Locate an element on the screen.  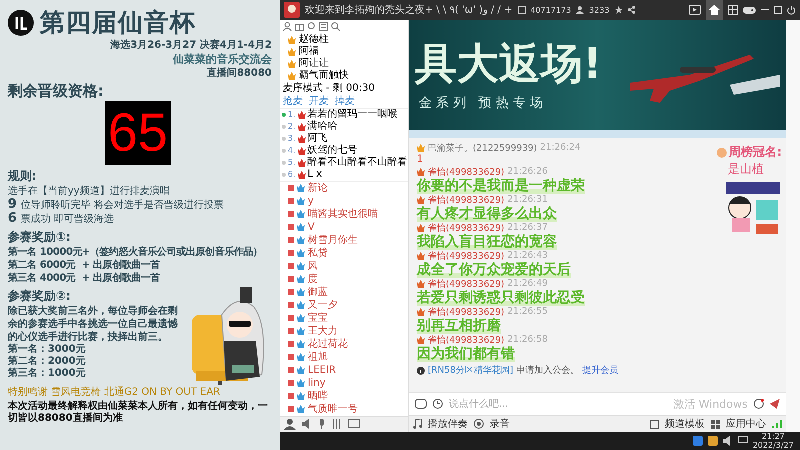
channel-tree-item: 阿福 is located at coordinates (344, 52).